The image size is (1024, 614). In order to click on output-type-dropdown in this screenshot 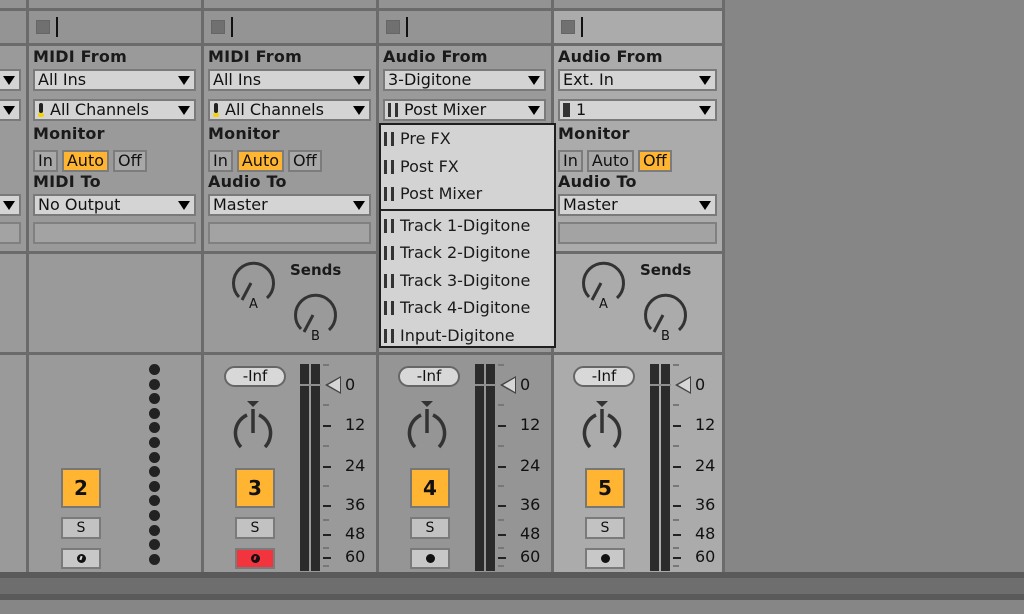, I will do `click(10, 205)`.